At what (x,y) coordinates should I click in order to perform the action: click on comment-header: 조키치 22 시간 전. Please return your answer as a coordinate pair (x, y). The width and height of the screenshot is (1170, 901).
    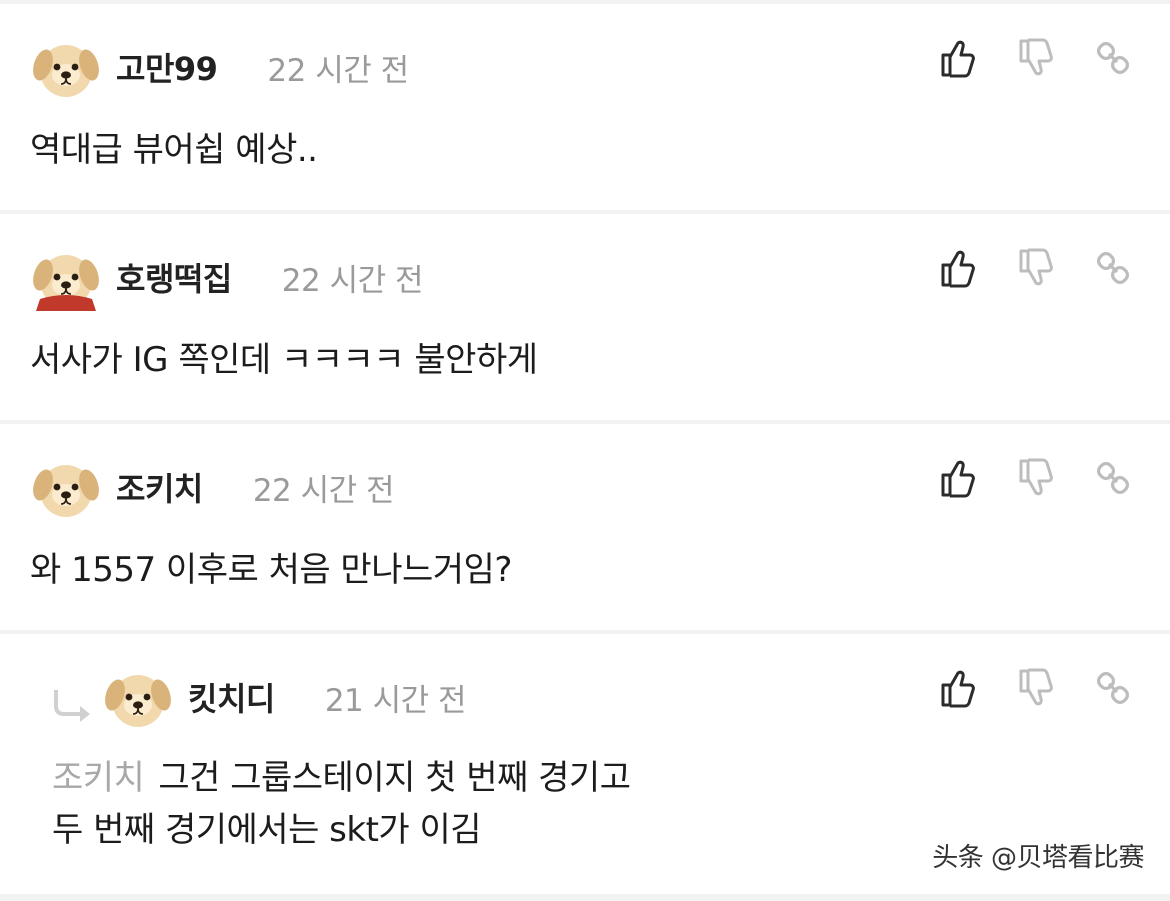
    Looking at the image, I should click on (212, 487).